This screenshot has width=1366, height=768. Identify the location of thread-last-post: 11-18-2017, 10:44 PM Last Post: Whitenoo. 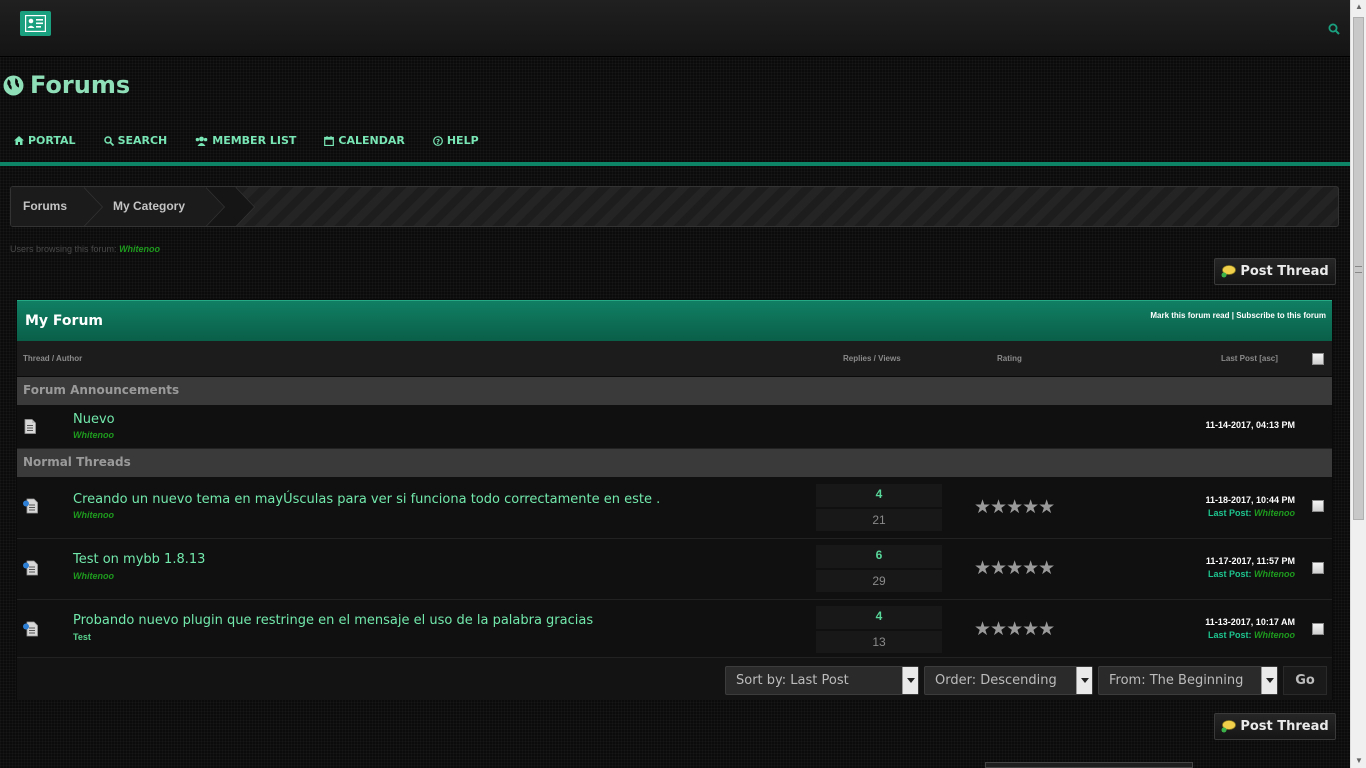
(1250, 506).